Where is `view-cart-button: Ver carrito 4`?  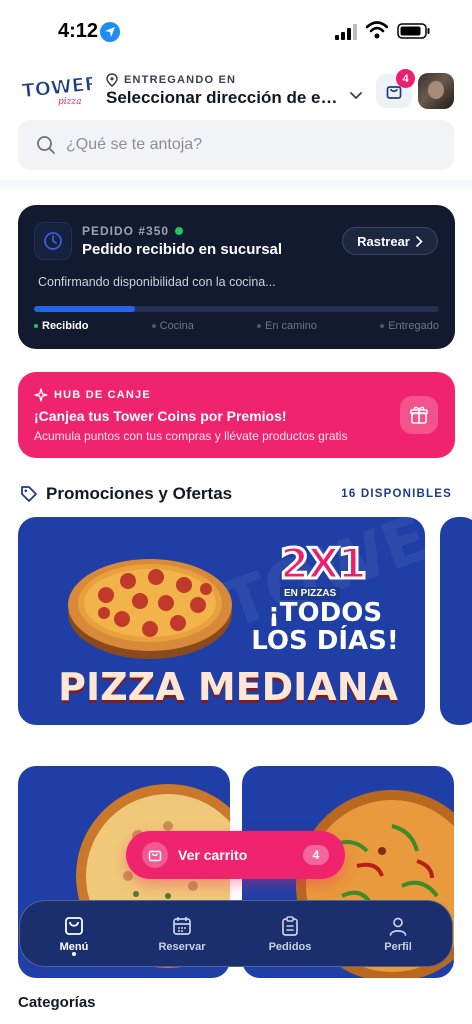 view-cart-button: Ver carrito 4 is located at coordinates (235, 855).